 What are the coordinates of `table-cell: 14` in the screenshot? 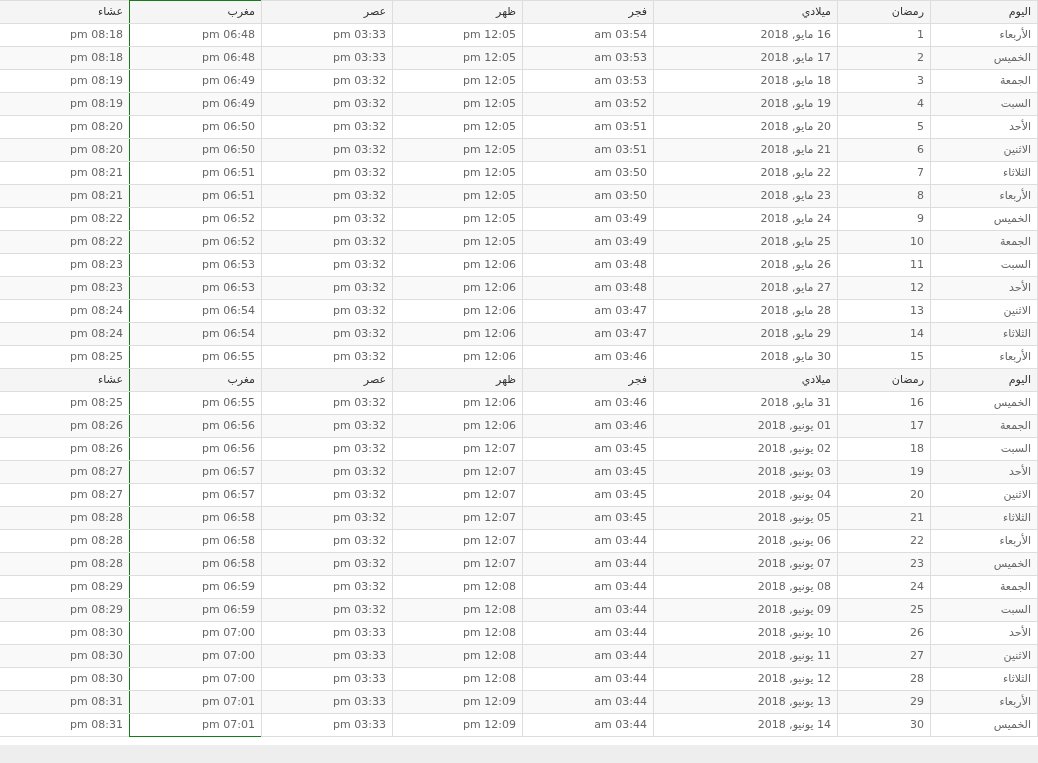 It's located at (884, 334).